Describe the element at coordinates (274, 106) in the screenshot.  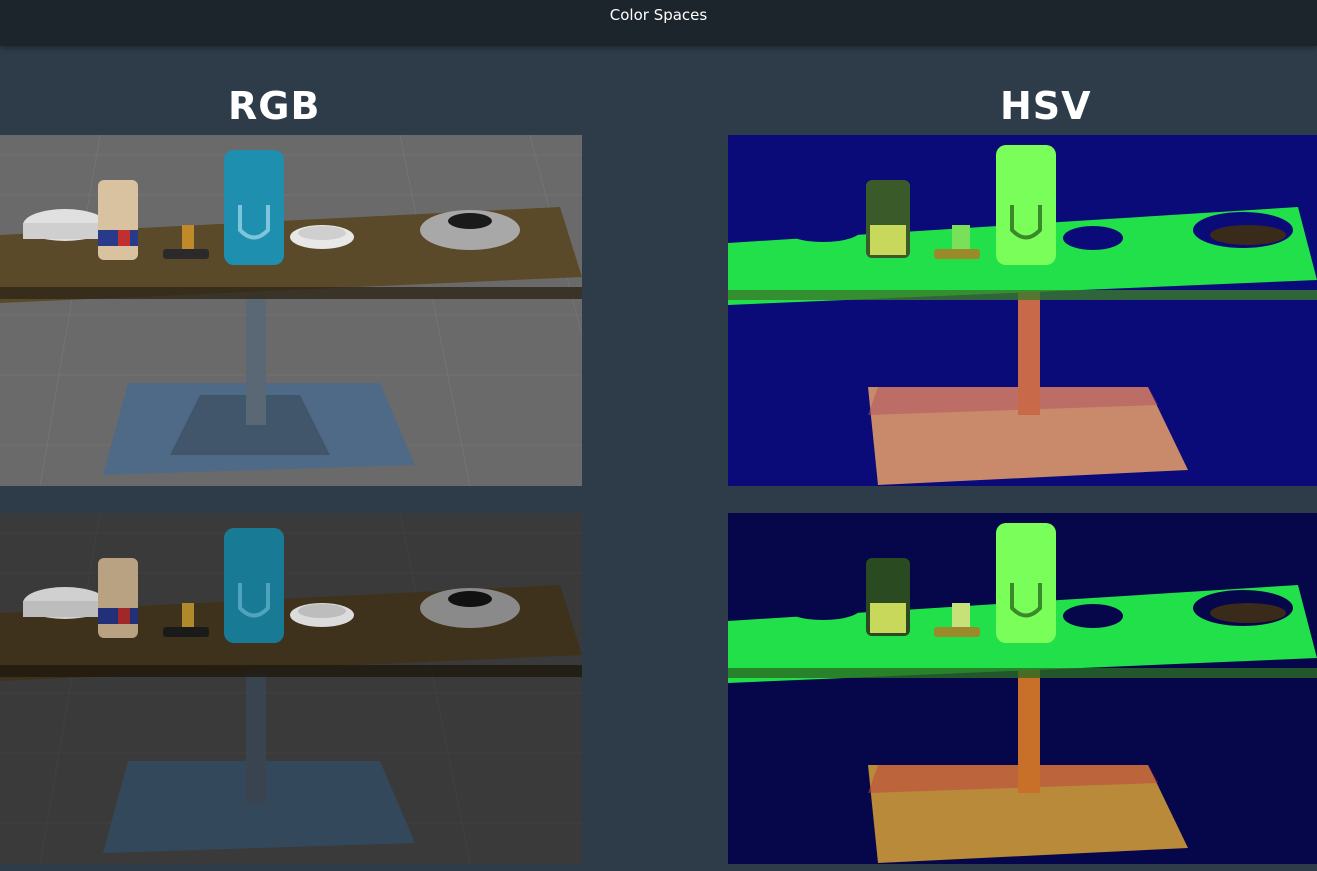
I see `rgb-heading: RGB` at that location.